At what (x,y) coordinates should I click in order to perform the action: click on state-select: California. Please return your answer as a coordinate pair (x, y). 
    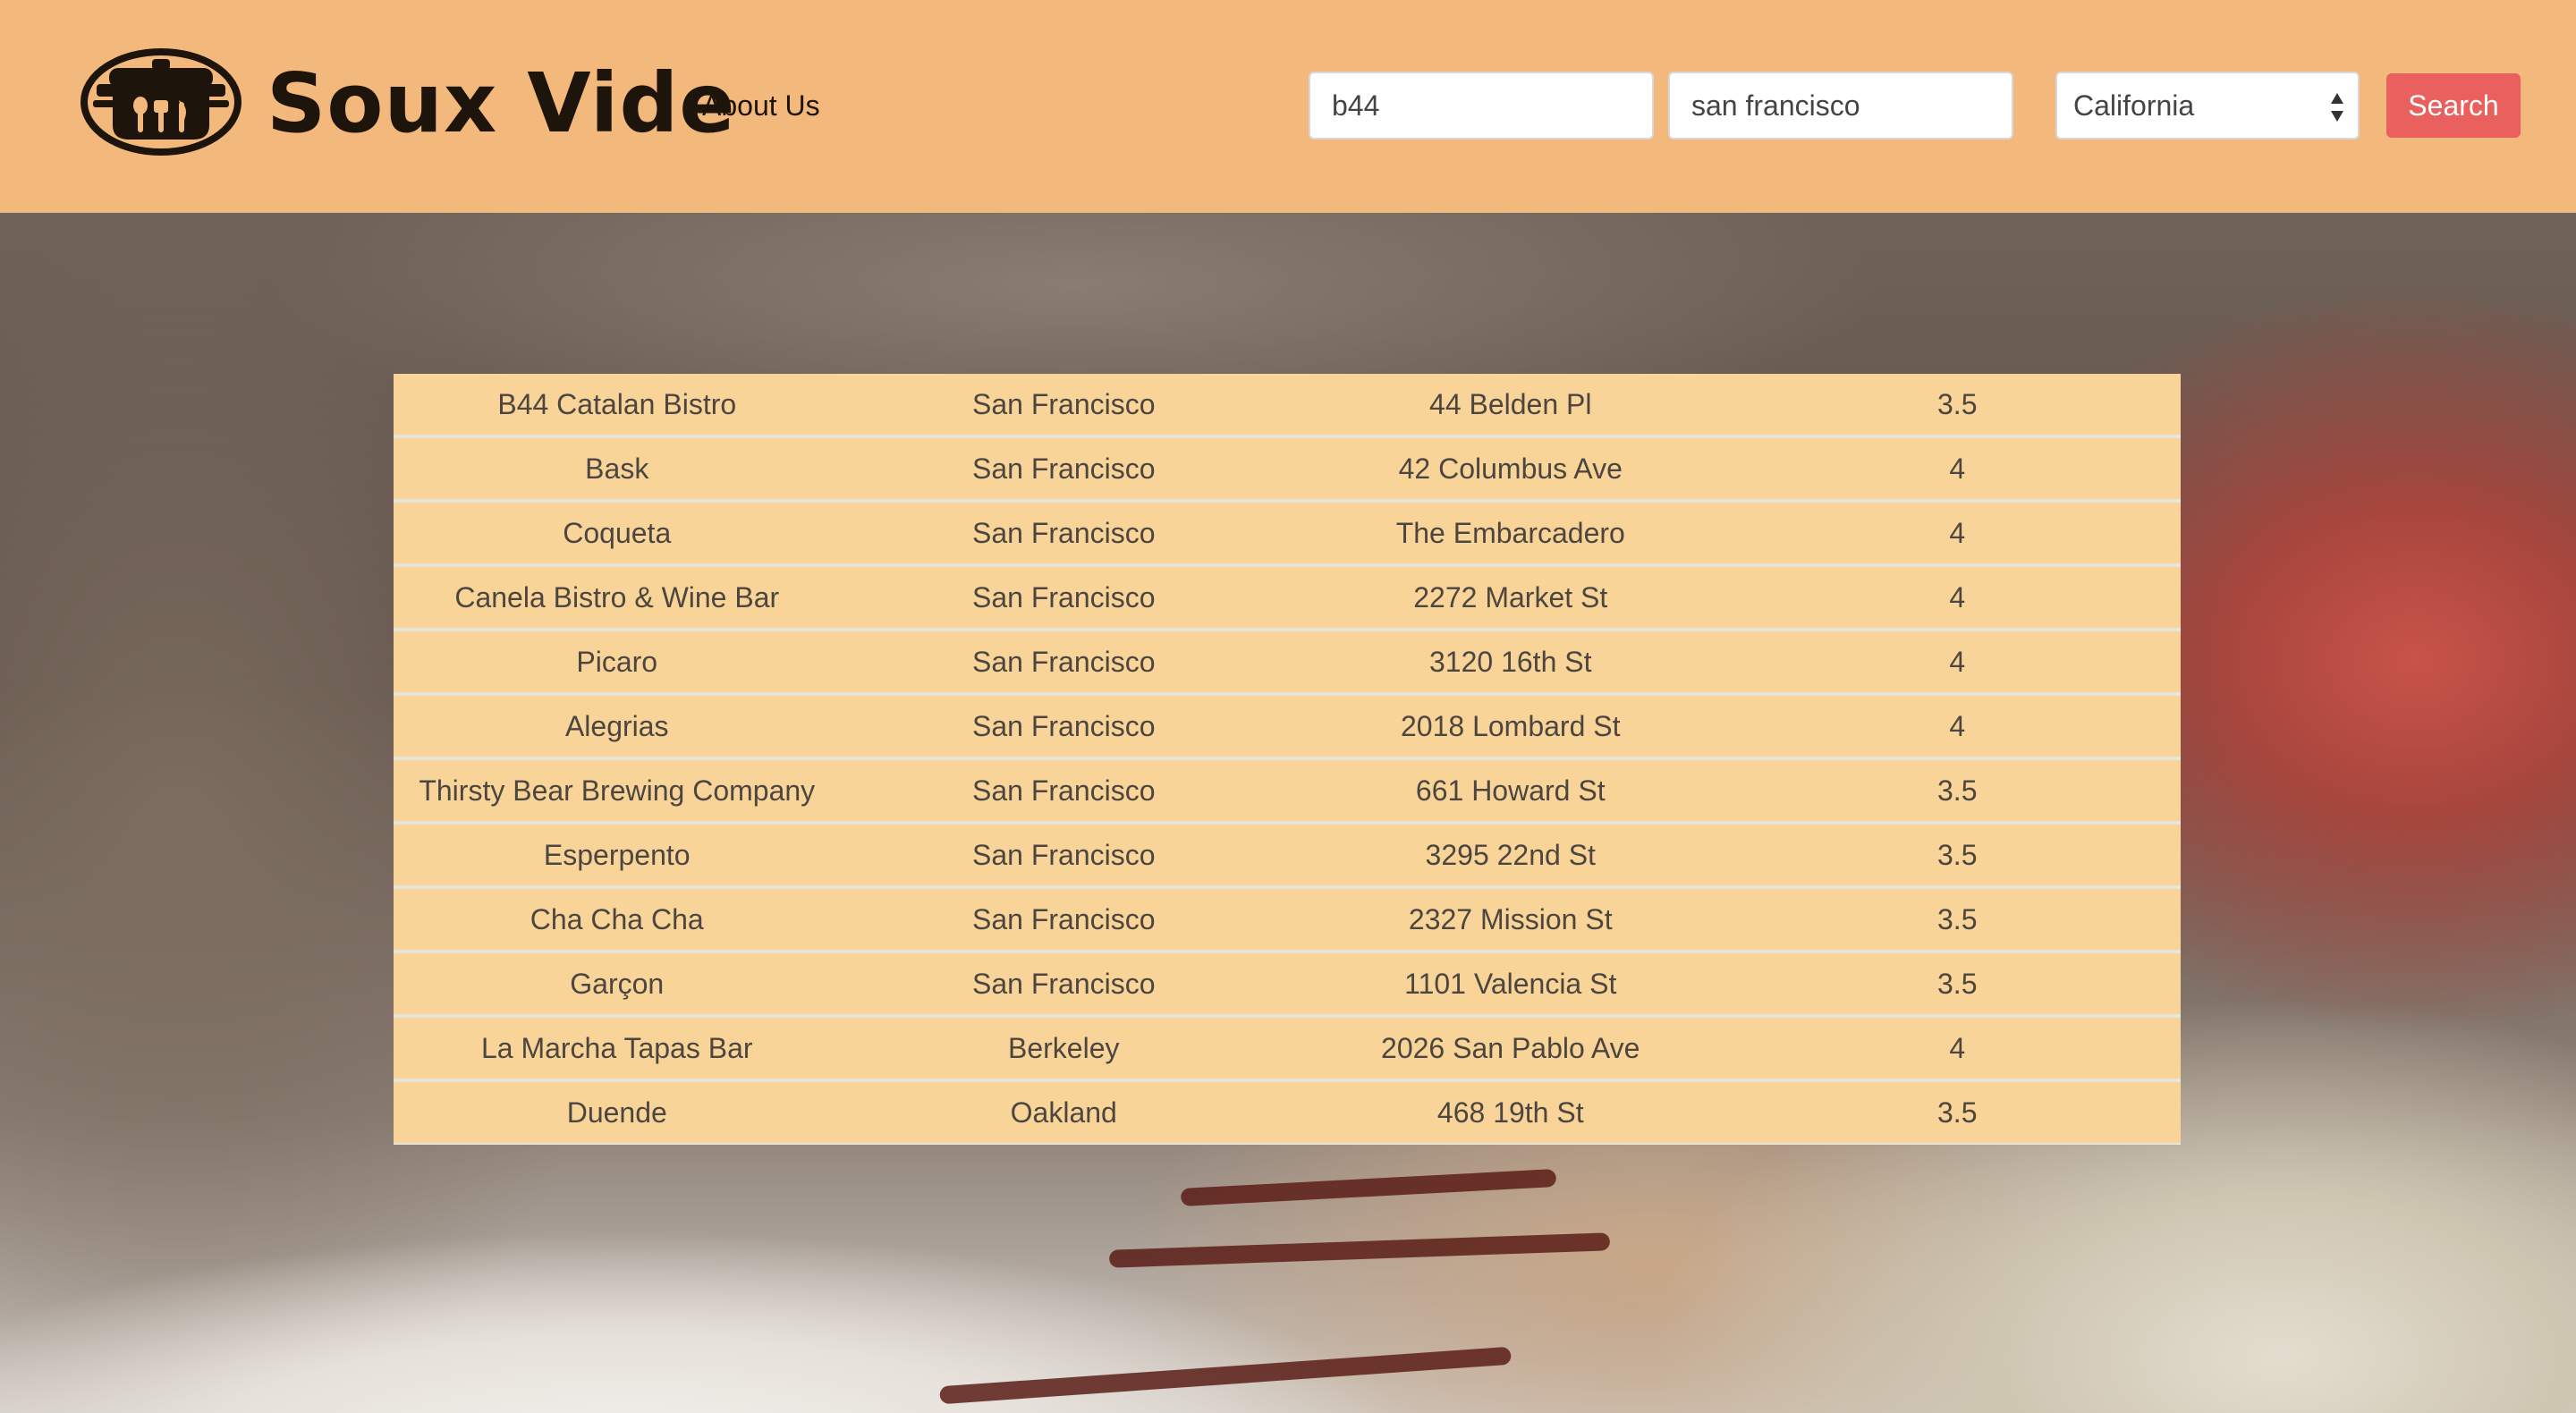
    Looking at the image, I should click on (2207, 106).